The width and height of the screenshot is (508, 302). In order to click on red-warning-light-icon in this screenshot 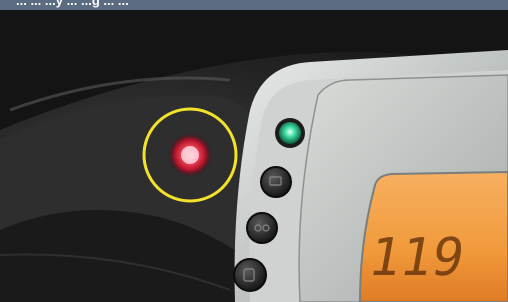, I will do `click(190, 155)`.